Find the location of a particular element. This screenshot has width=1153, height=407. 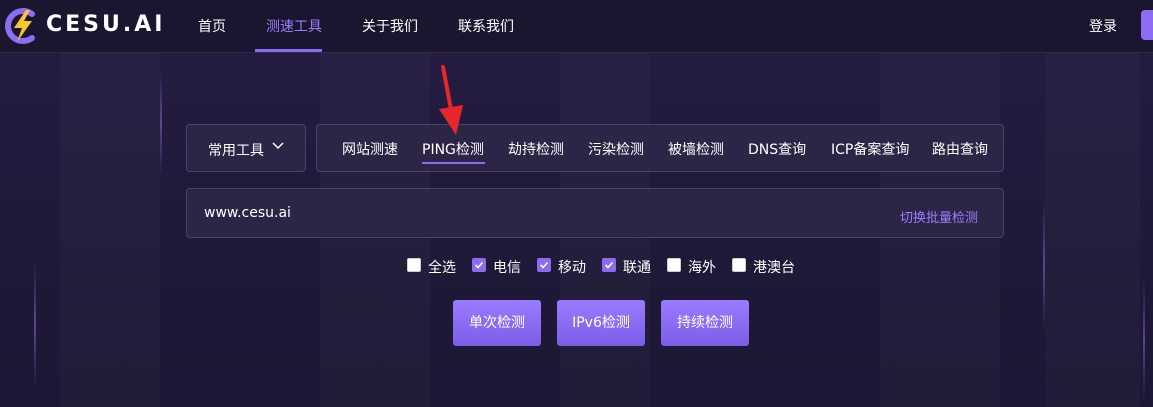

register-button is located at coordinates (1147, 25).